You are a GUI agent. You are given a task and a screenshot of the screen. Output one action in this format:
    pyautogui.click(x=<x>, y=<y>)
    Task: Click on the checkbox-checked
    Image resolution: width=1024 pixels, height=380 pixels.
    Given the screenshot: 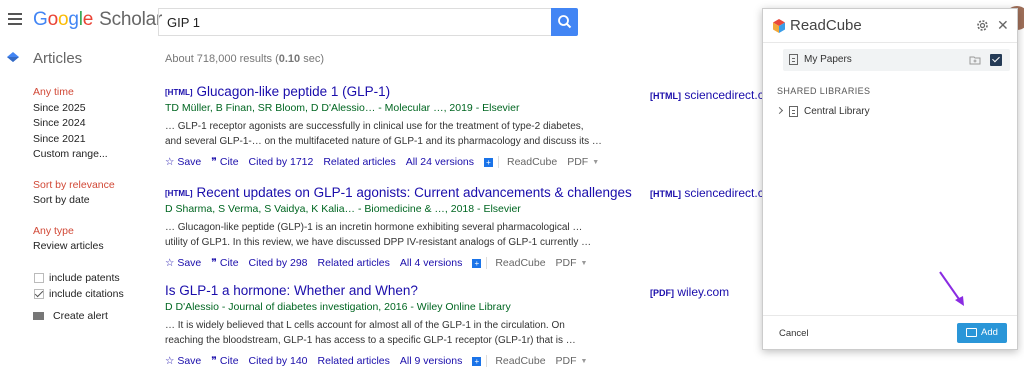 What is the action you would take?
    pyautogui.click(x=39, y=293)
    